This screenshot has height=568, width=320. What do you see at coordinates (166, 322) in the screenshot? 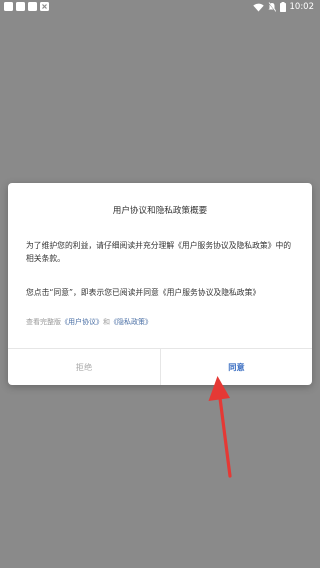
I see `full-version-links: 查看完整版《用户协议》和《隐私政策》` at bounding box center [166, 322].